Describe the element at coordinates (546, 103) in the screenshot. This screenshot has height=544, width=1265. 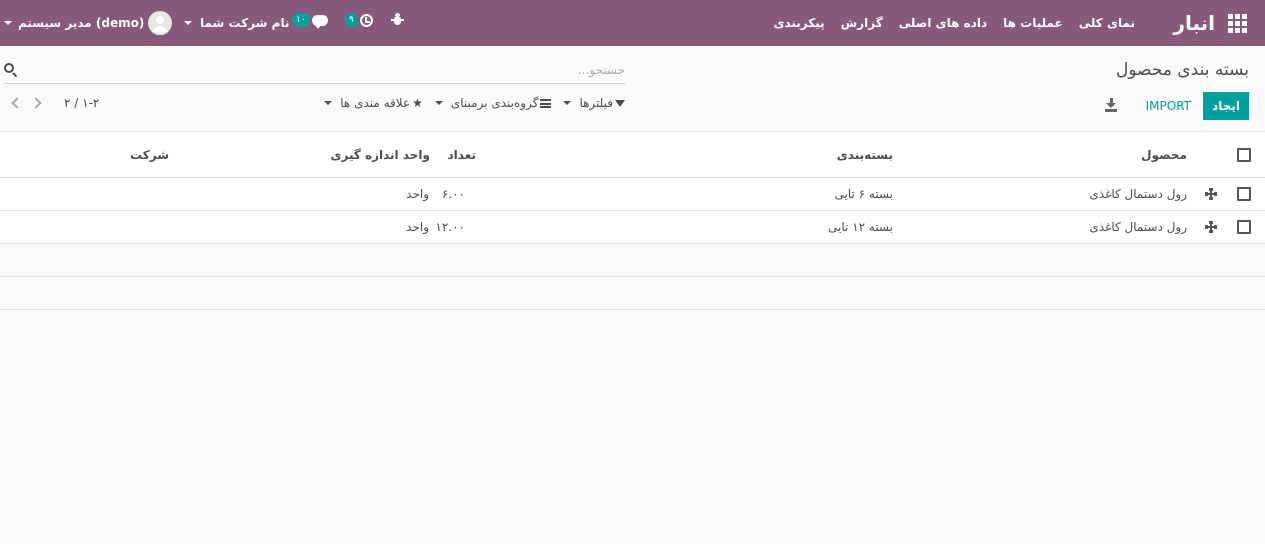
I see `list-bars-icon` at that location.